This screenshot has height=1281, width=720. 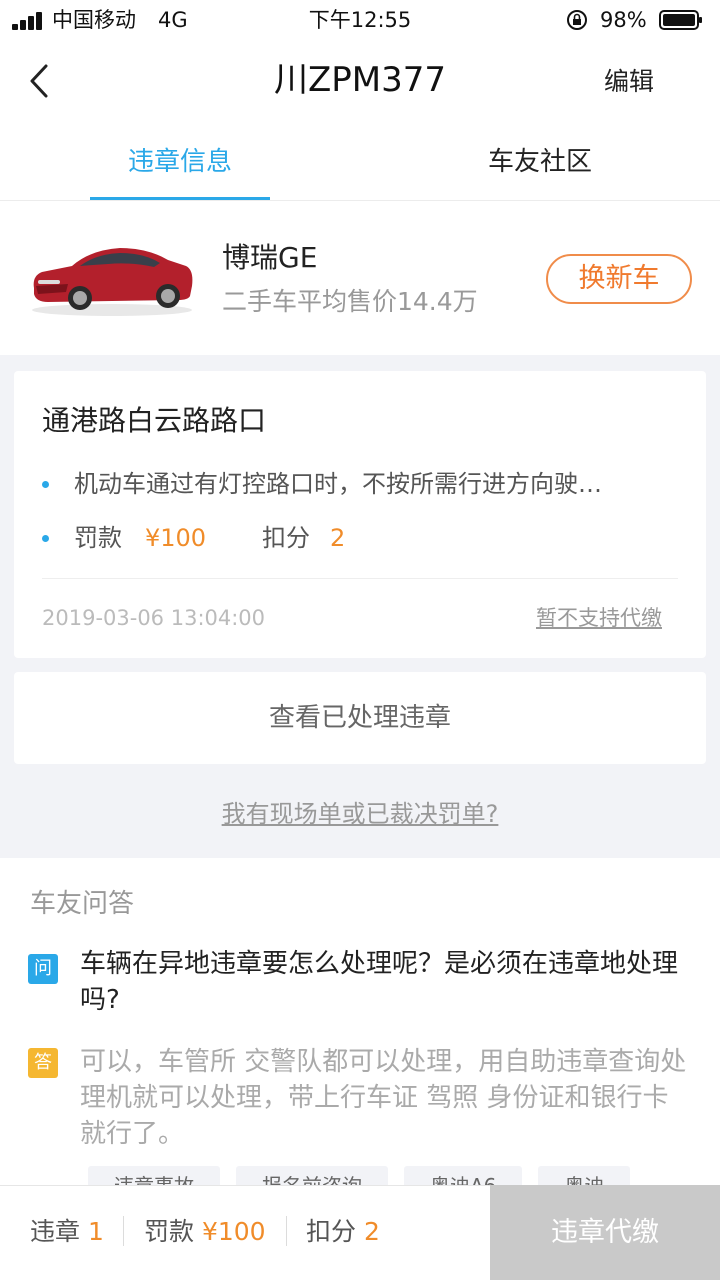 What do you see at coordinates (343, 1231) in the screenshot?
I see `summary-points: 扣分 2` at bounding box center [343, 1231].